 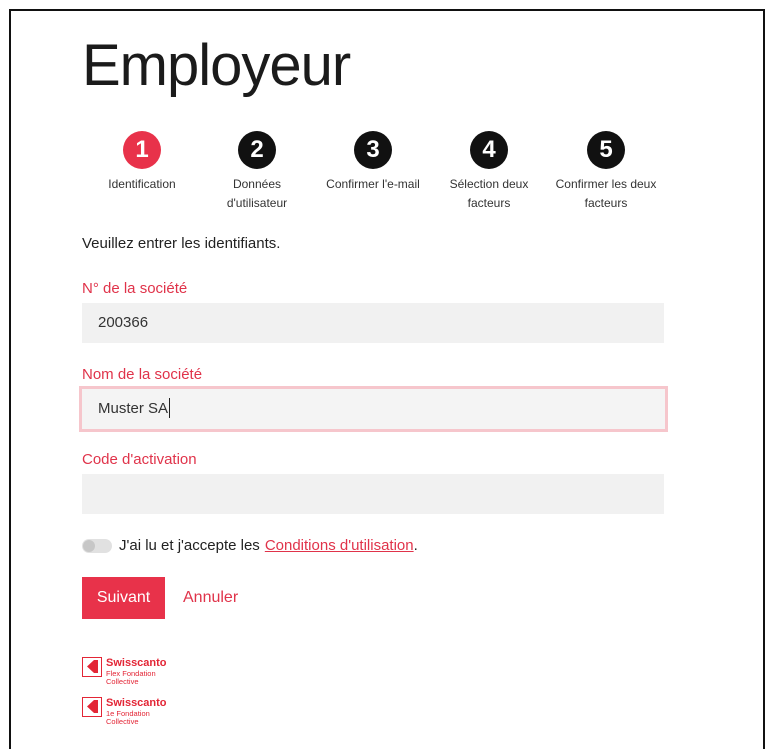 I want to click on step-number: 4, so click(x=489, y=150).